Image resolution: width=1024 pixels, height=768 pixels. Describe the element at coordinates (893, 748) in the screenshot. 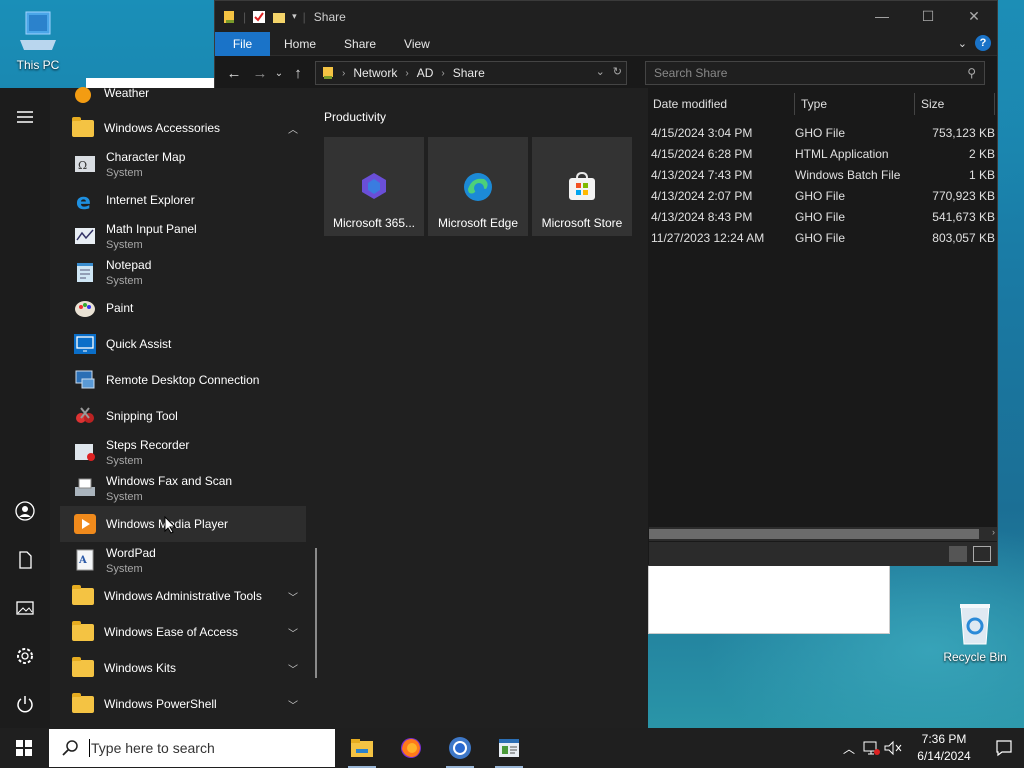

I see `volume-muted-icon` at that location.